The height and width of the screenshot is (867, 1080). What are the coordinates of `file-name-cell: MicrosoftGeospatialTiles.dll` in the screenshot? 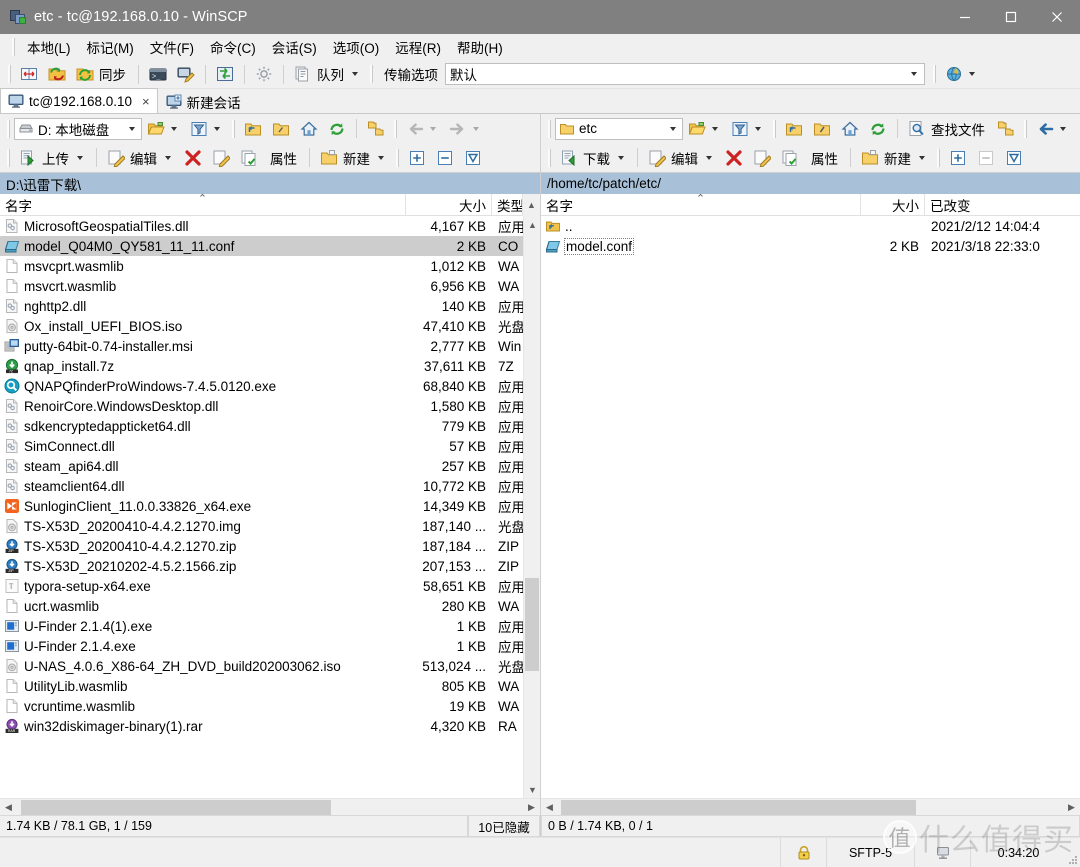 It's located at (203, 226).